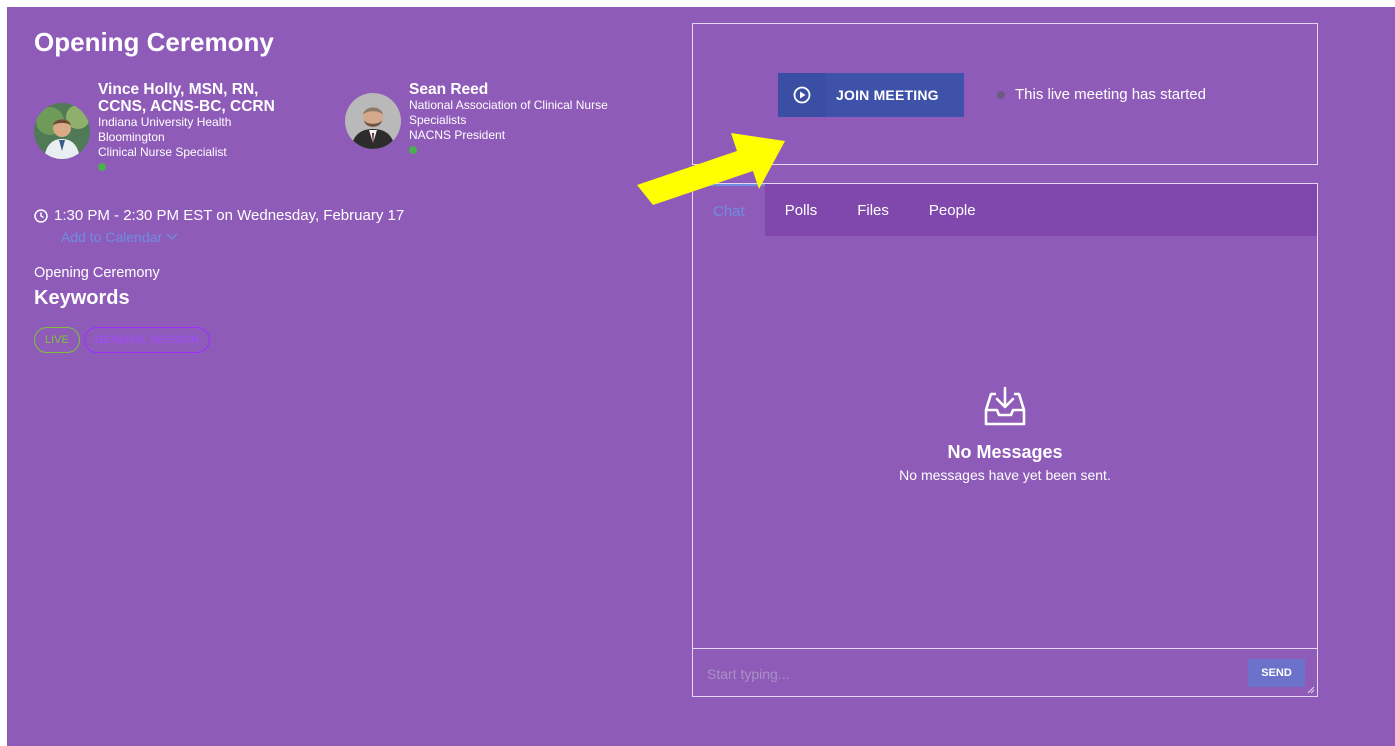 This screenshot has width=1395, height=746. What do you see at coordinates (508, 89) in the screenshot?
I see `speaker-name: Sean Reed` at bounding box center [508, 89].